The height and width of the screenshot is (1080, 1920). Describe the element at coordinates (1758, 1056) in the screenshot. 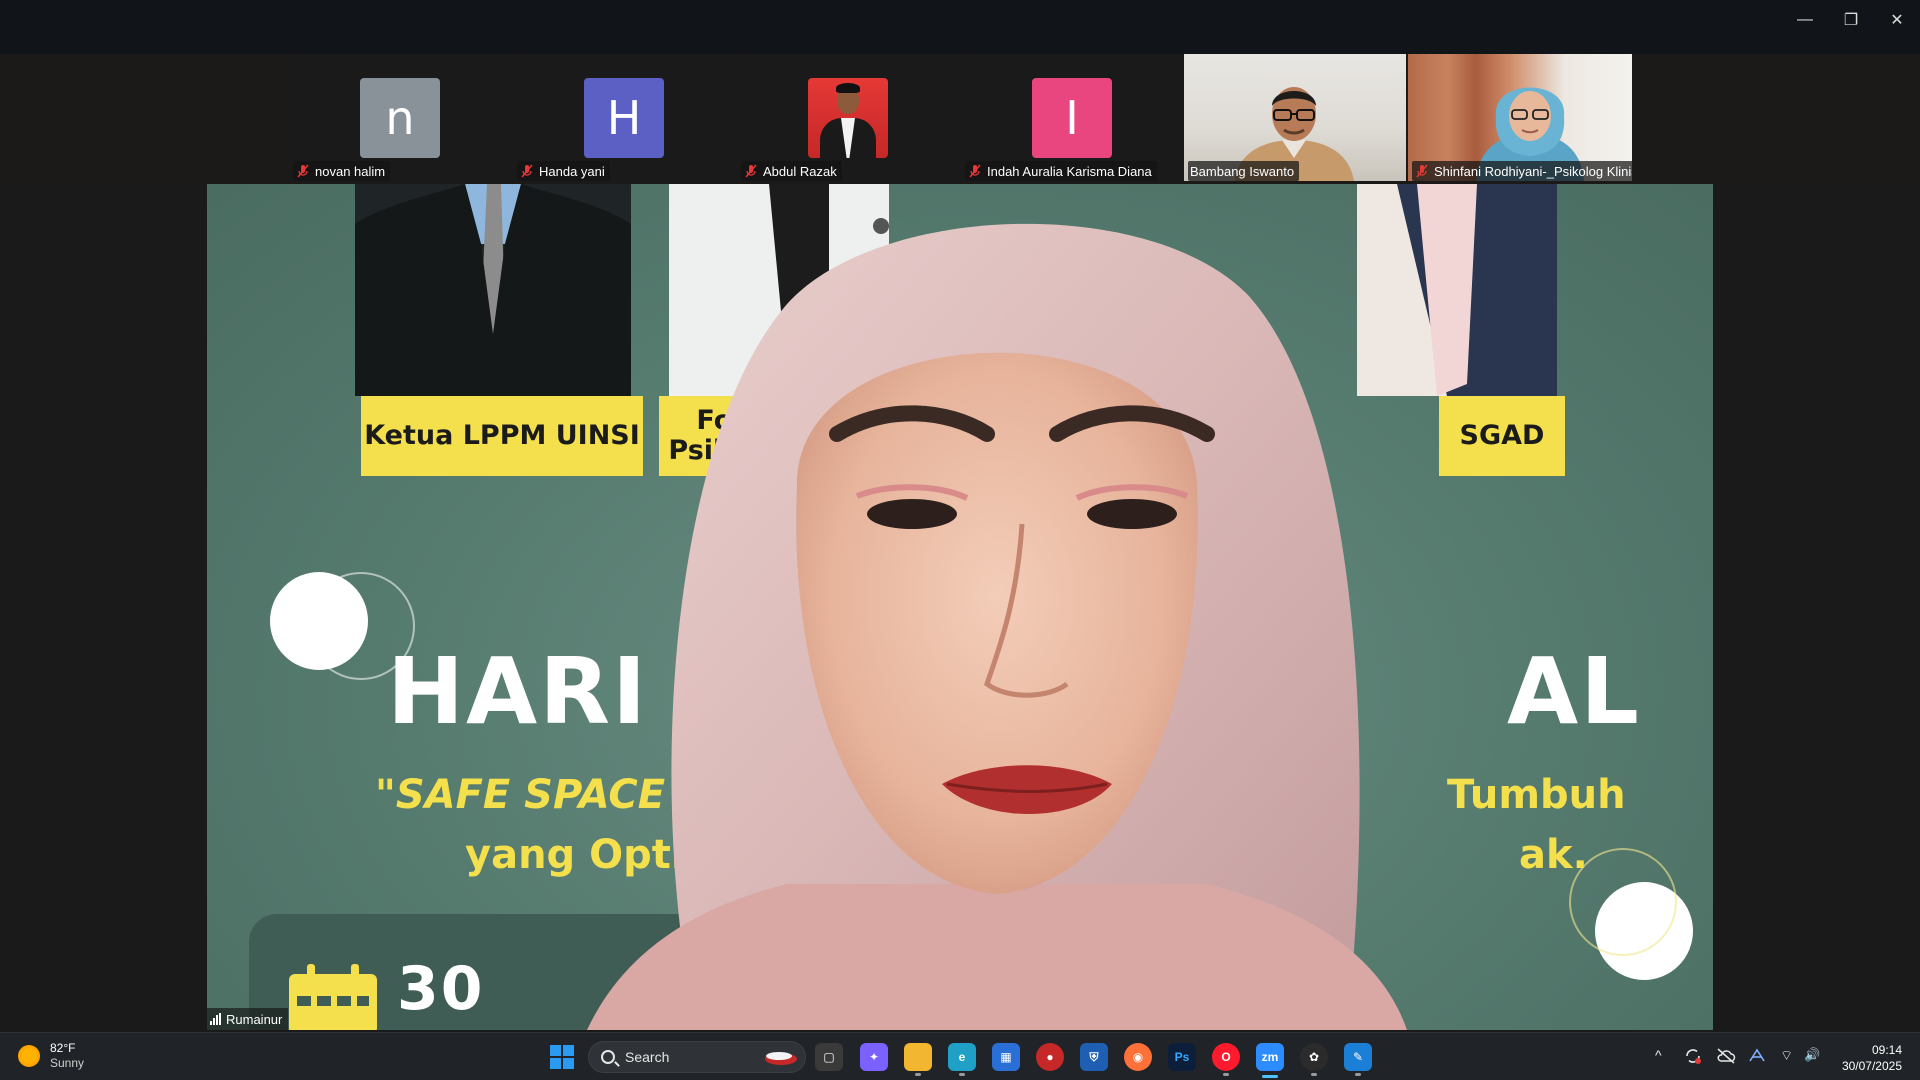

I see `language-input-icon` at that location.